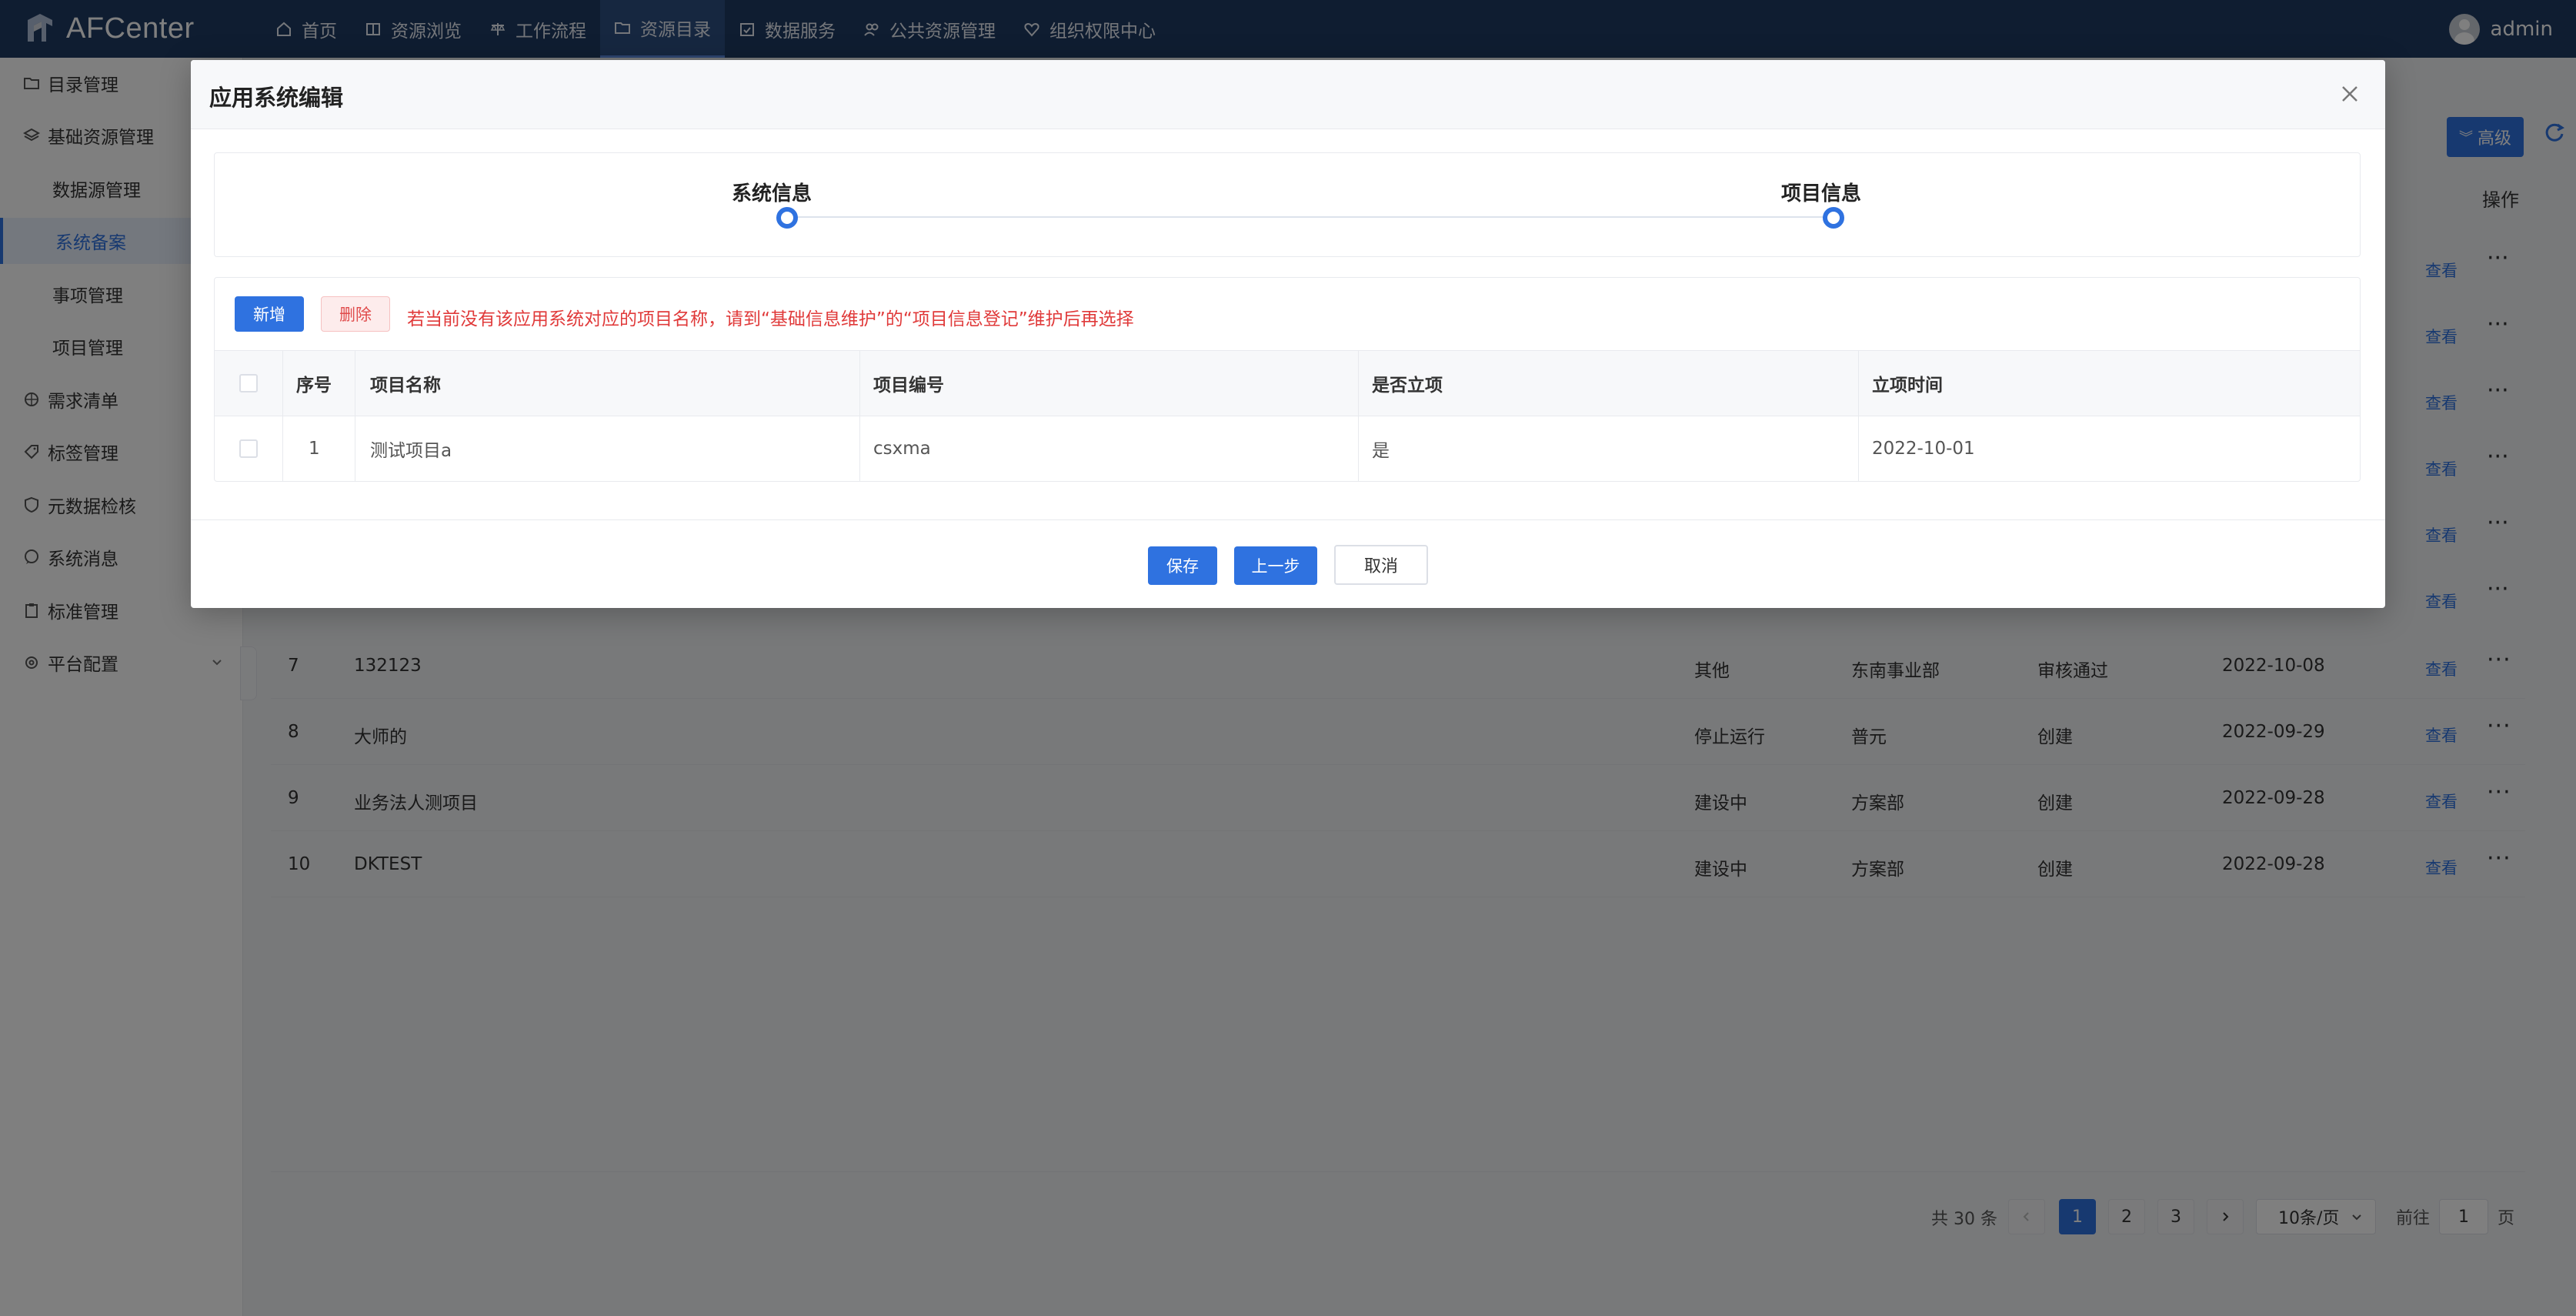 The width and height of the screenshot is (2576, 1316). Describe the element at coordinates (1381, 565) in the screenshot. I see `cancel-button: 取消` at that location.